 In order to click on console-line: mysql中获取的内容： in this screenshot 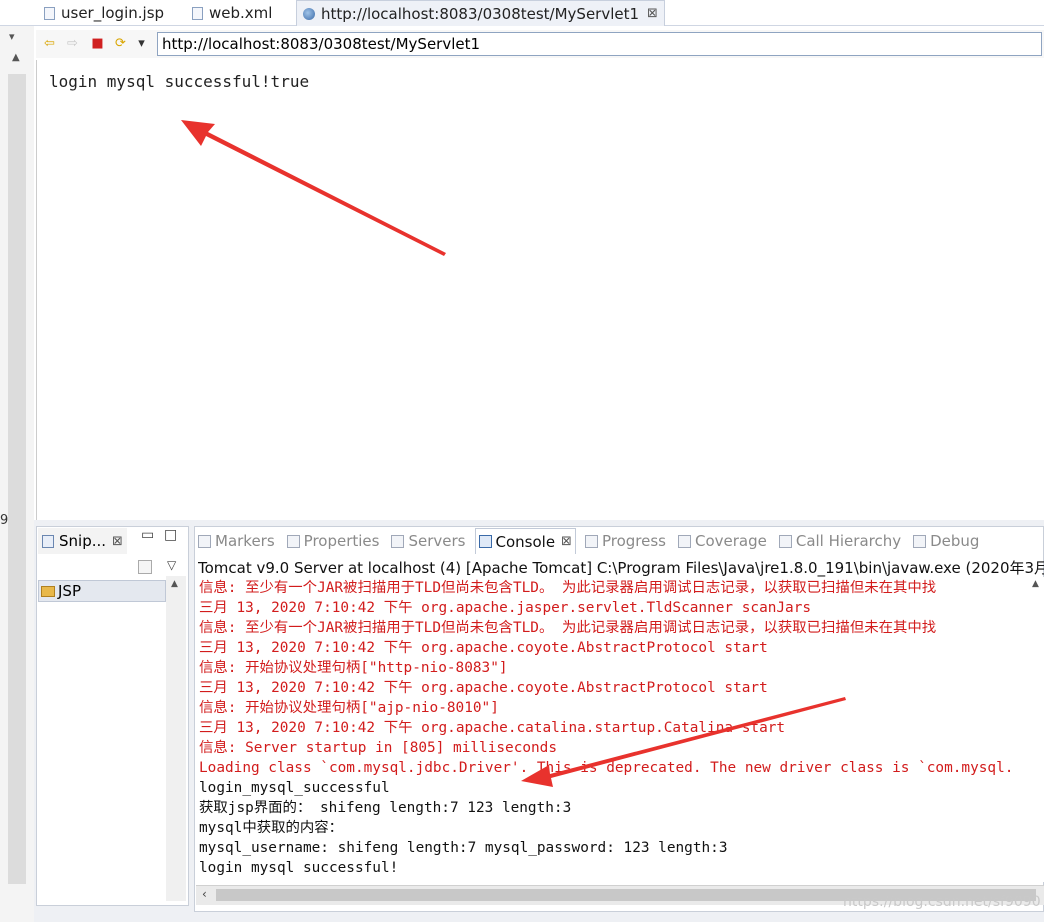, I will do `click(271, 828)`.